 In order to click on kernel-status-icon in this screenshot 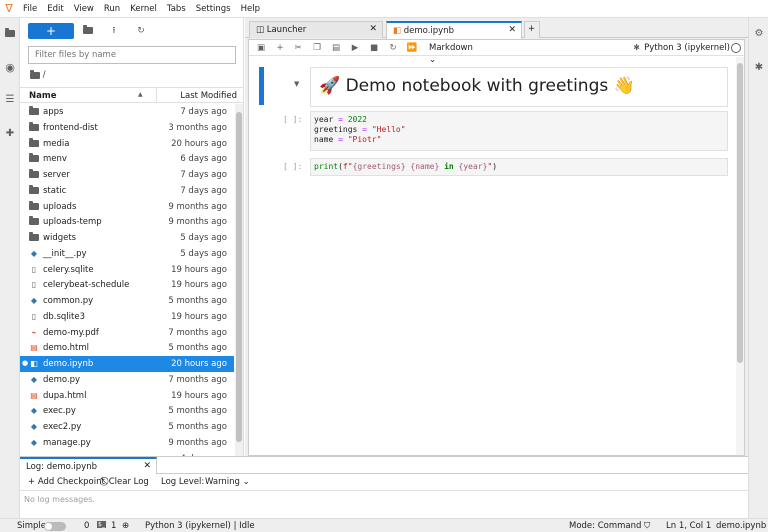, I will do `click(736, 48)`.